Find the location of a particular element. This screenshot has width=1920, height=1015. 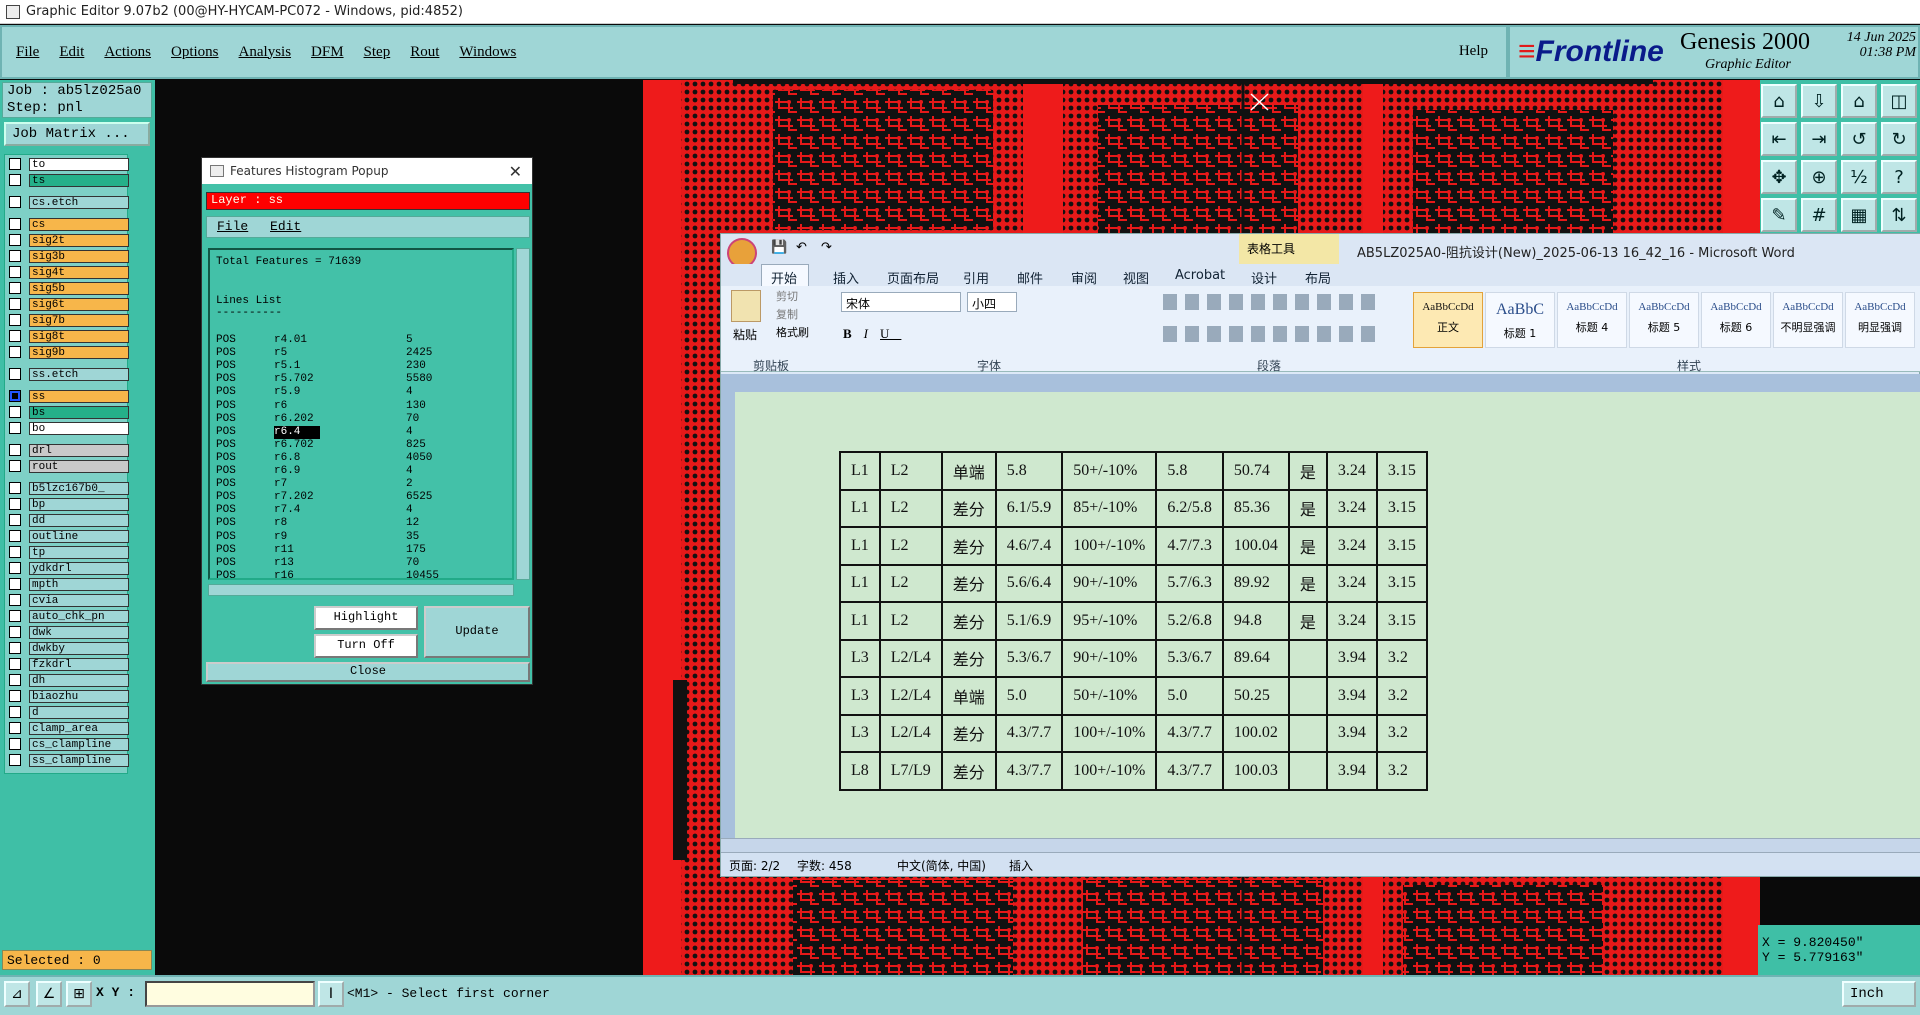

table-cell: 3.2 is located at coordinates (1401, 658).